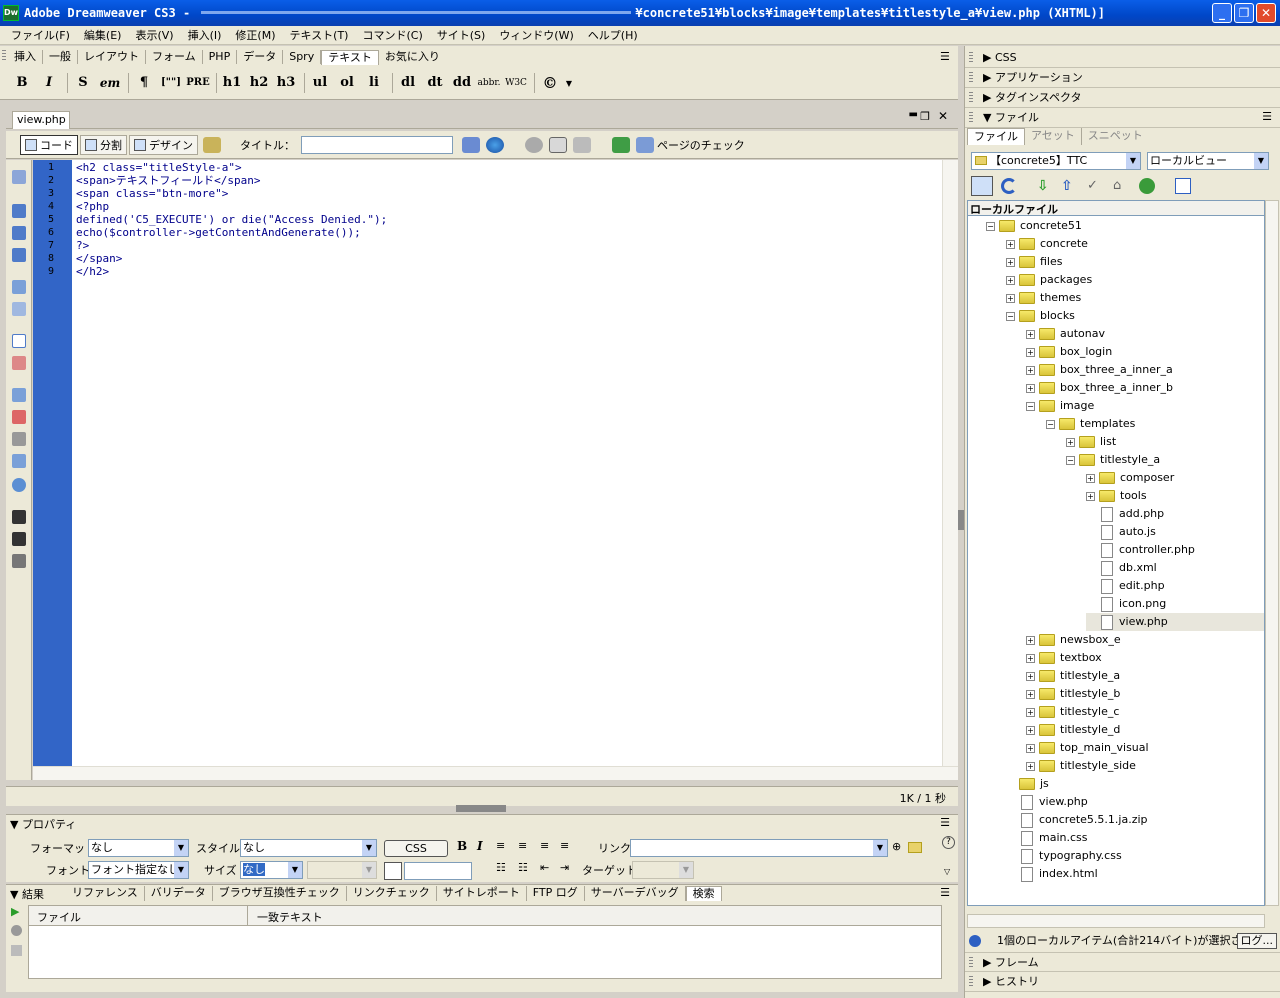  What do you see at coordinates (138, 870) in the screenshot?
I see `font-select: フォント指定なし ▼` at bounding box center [138, 870].